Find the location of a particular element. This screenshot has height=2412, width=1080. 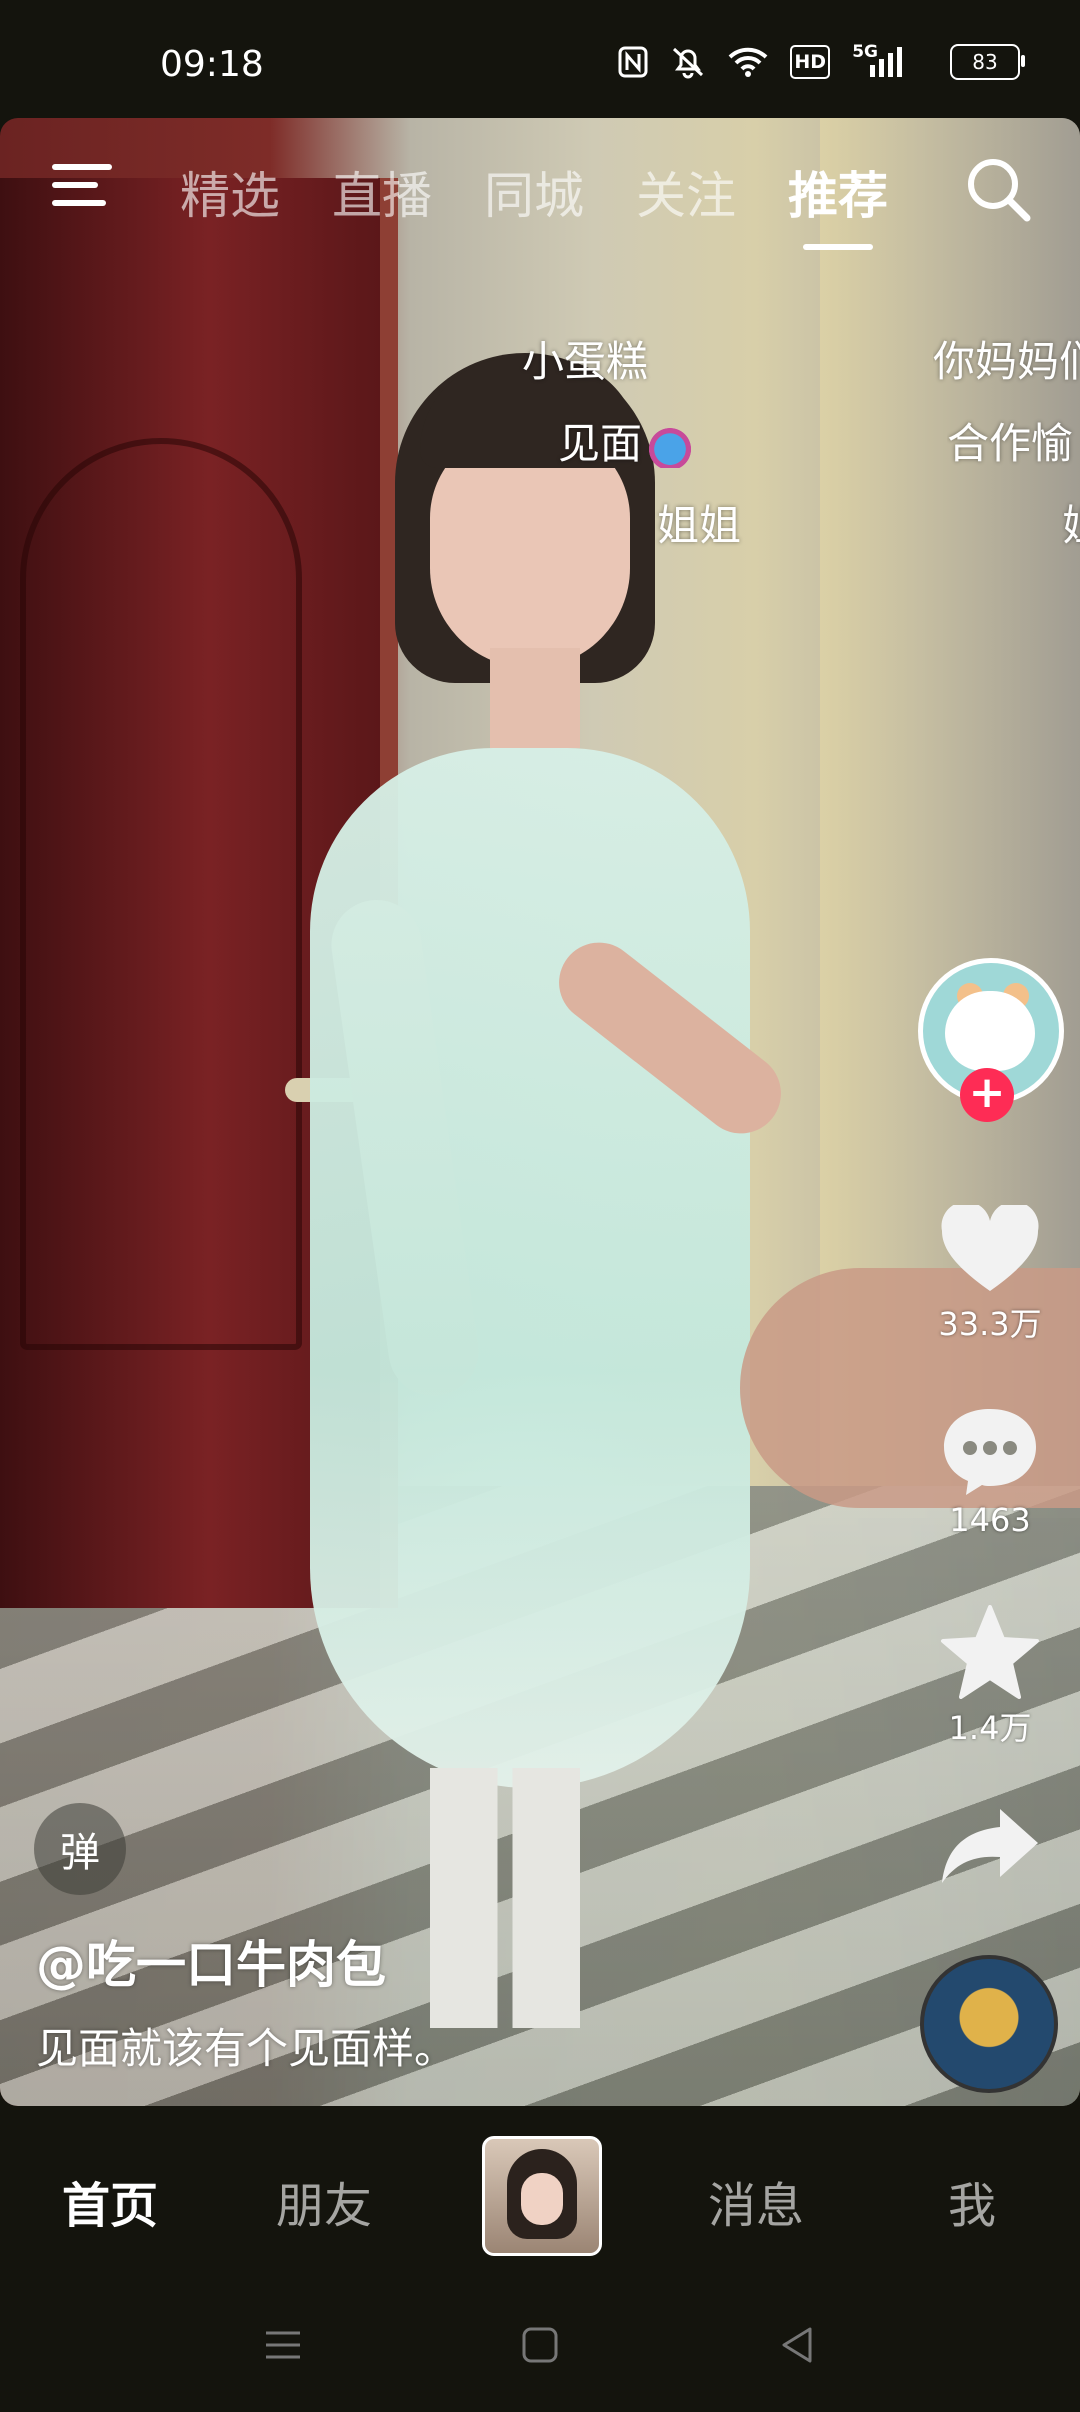

search-icon is located at coordinates (998, 189).